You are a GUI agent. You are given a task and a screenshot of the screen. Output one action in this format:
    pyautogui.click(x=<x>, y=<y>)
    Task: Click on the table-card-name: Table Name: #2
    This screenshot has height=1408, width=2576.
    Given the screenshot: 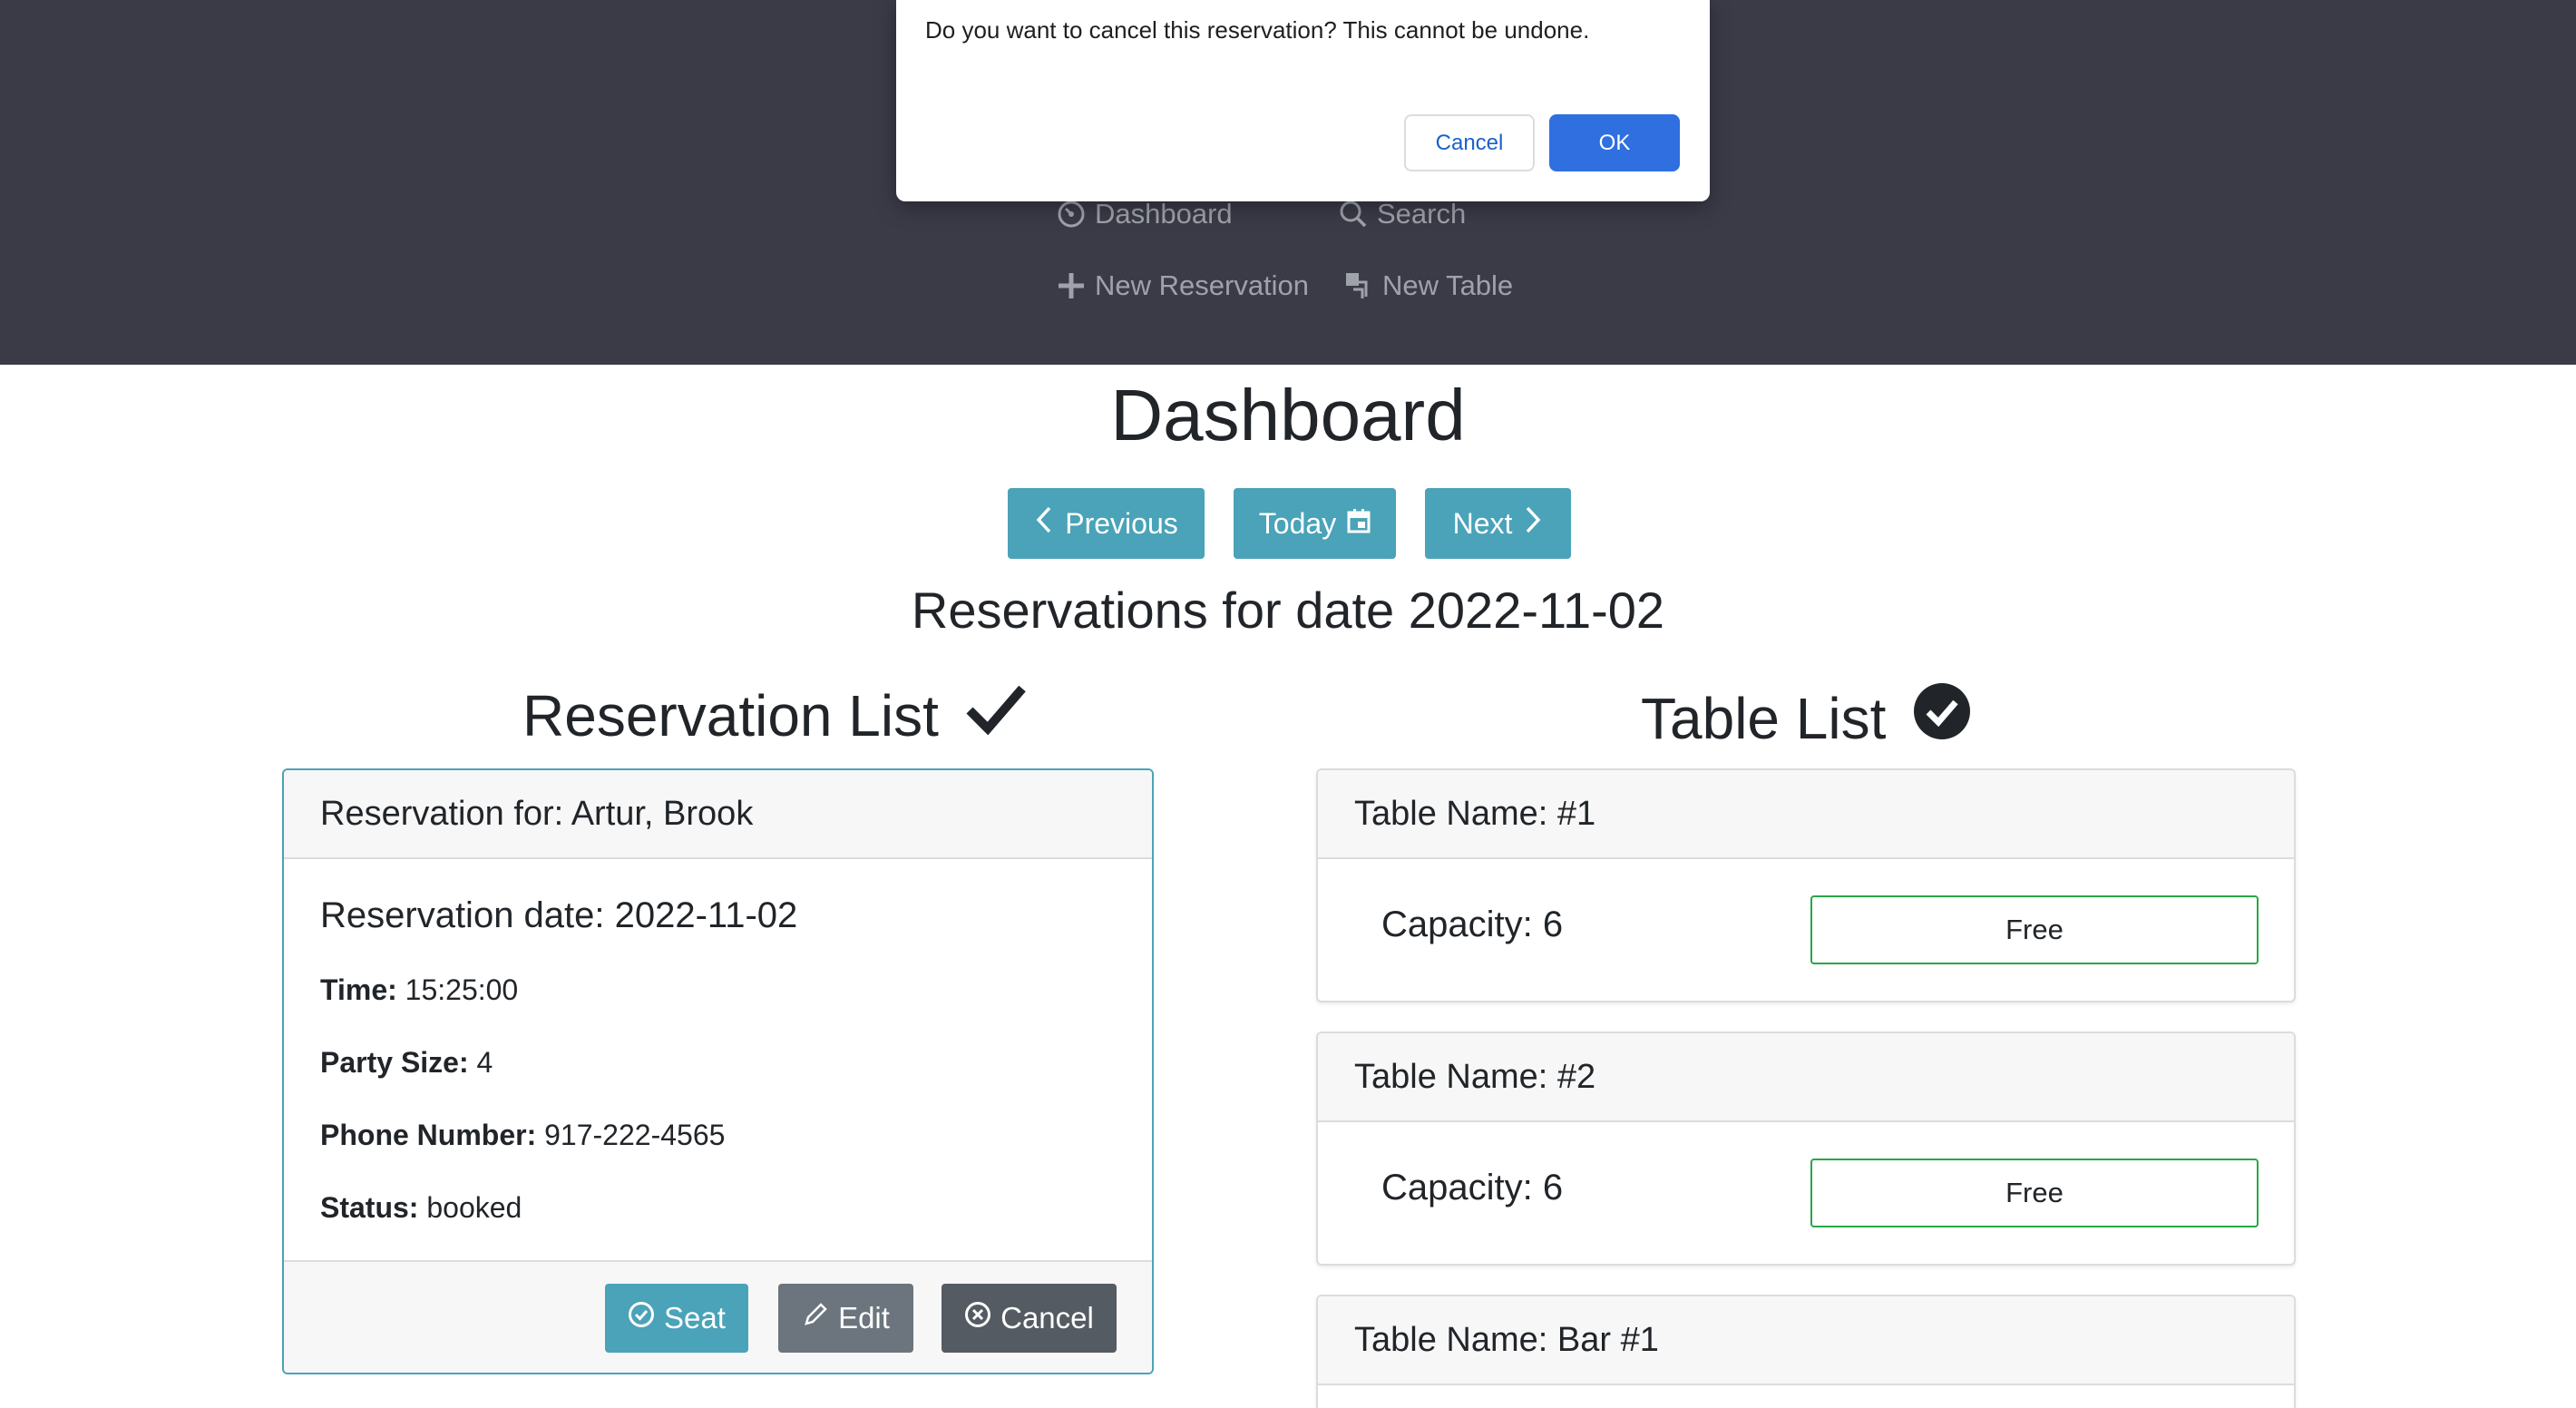 What is the action you would take?
    pyautogui.click(x=1806, y=1077)
    